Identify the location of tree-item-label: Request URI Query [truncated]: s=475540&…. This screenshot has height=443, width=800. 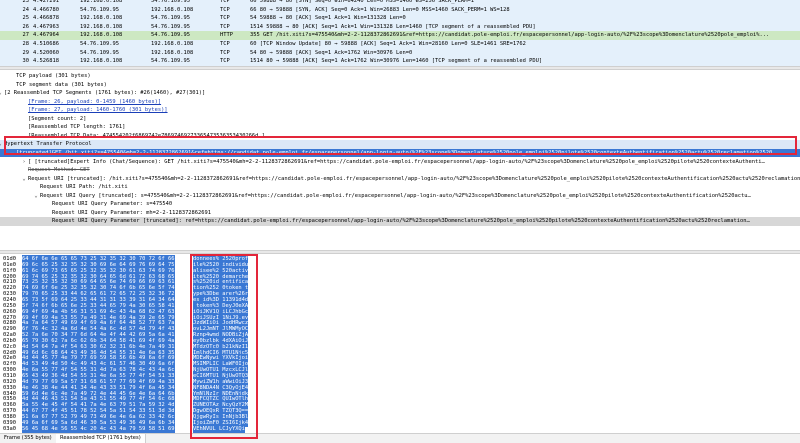
(395, 195).